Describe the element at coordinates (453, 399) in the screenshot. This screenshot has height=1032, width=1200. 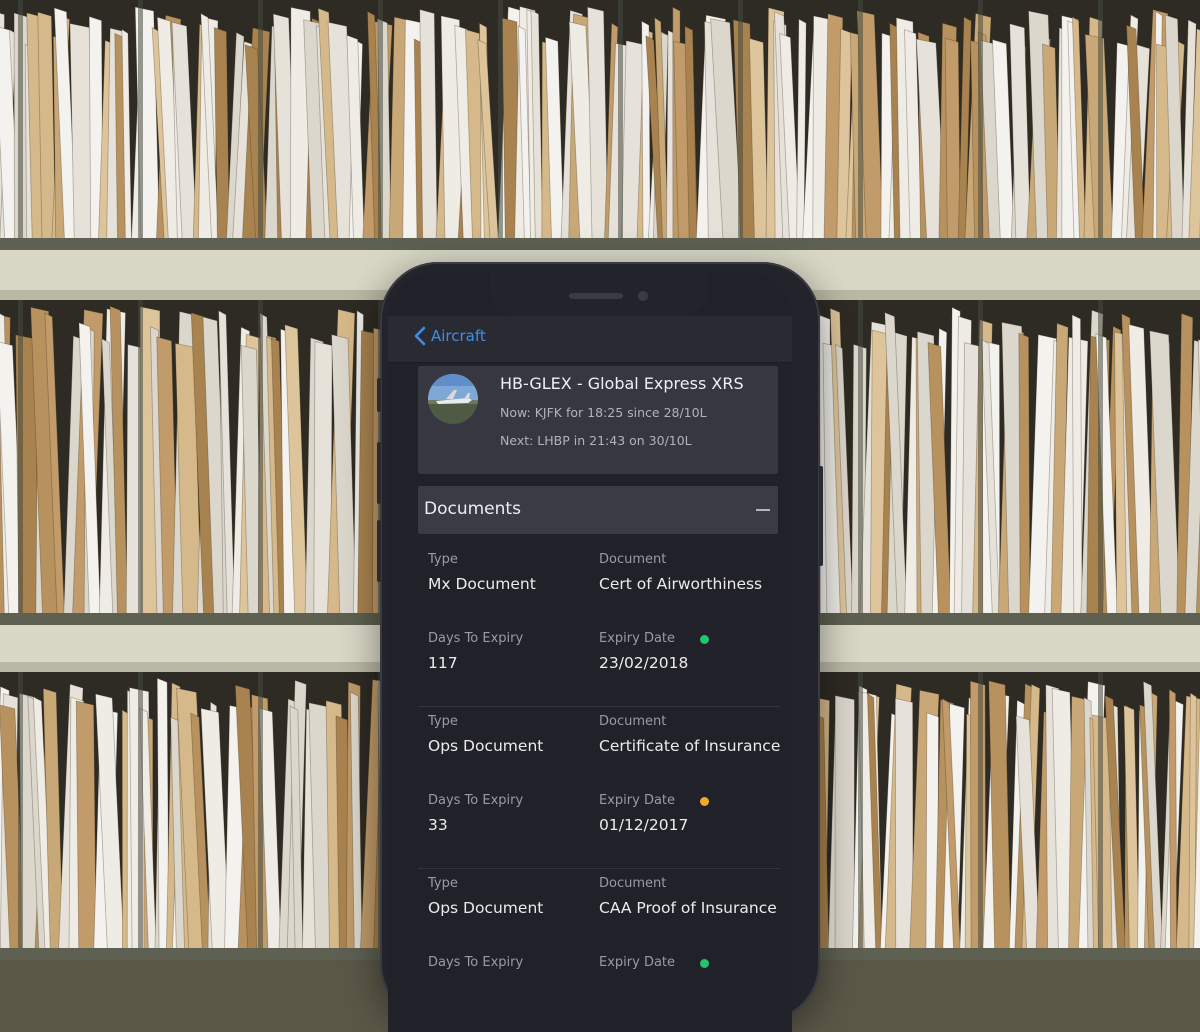
I see `aircraft-avatar` at that location.